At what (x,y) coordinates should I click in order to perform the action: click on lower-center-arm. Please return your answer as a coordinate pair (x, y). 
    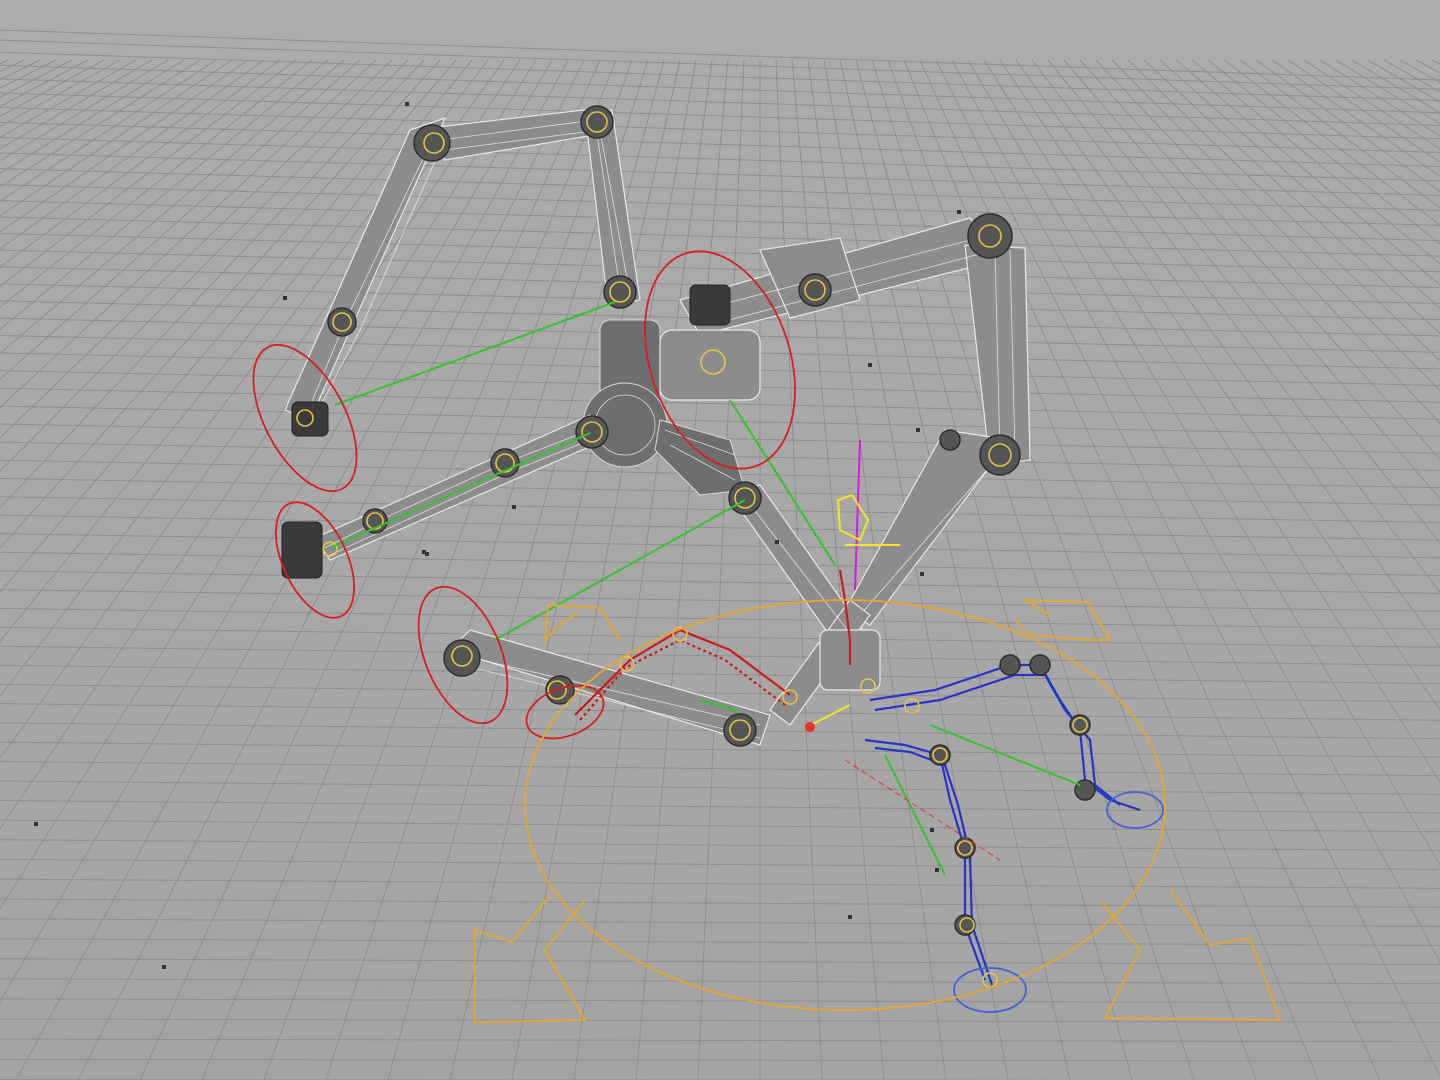
    Looking at the image, I should click on (662, 614).